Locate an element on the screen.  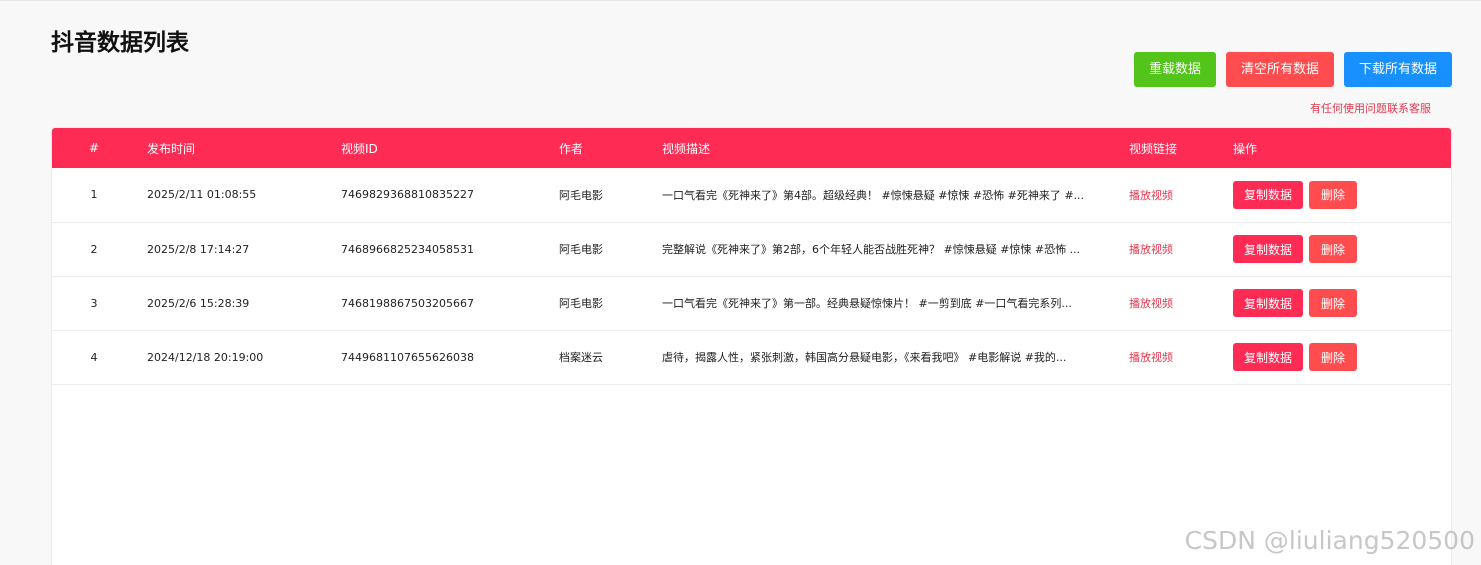
row-publish-time: 2025/2/8 17:14:27 is located at coordinates (198, 249).